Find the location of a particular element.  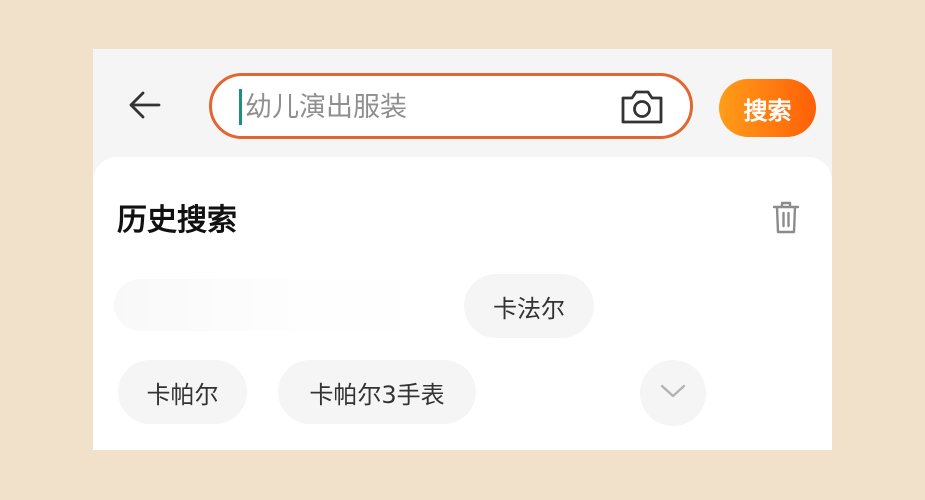

trash-icon is located at coordinates (786, 219).